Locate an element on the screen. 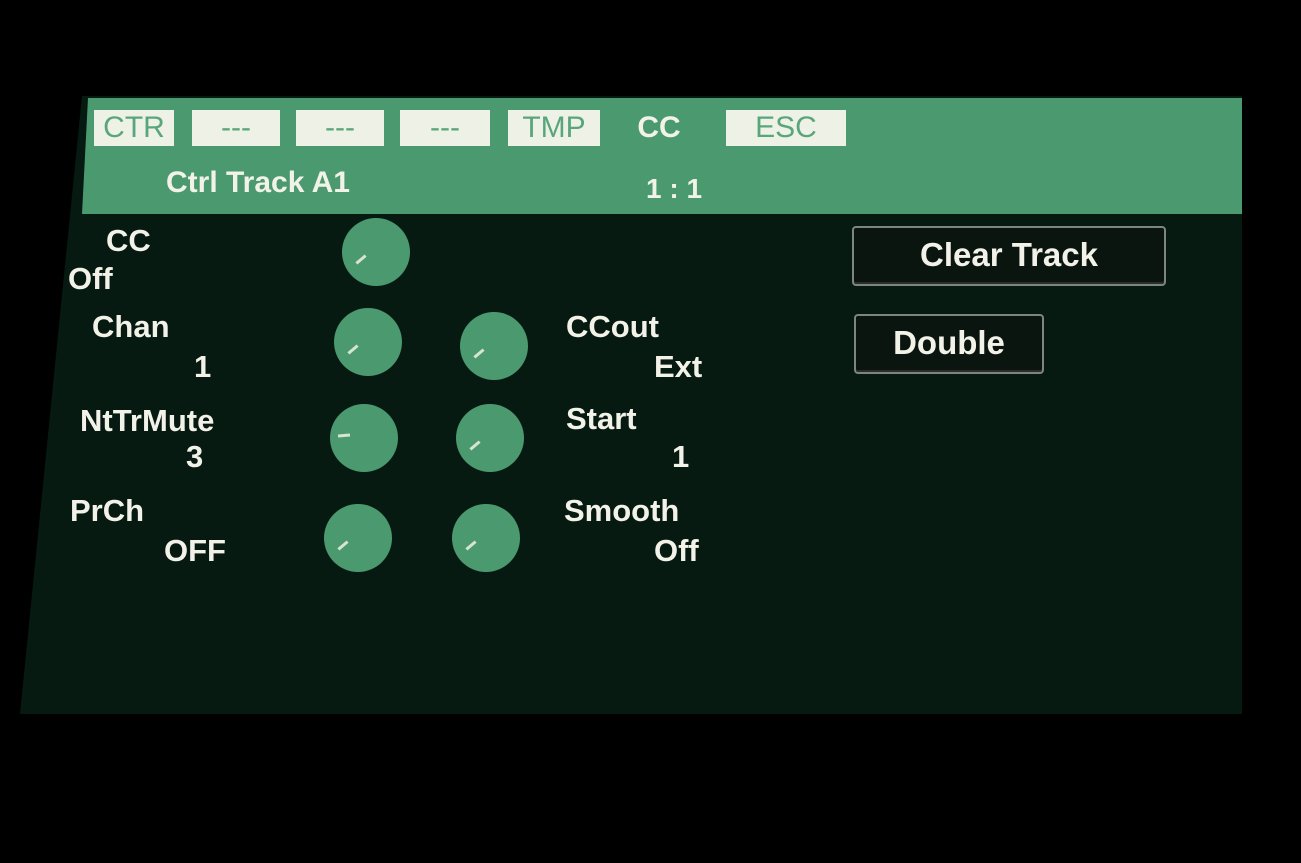 The width and height of the screenshot is (1301, 863). tab-esc: ESC is located at coordinates (786, 128).